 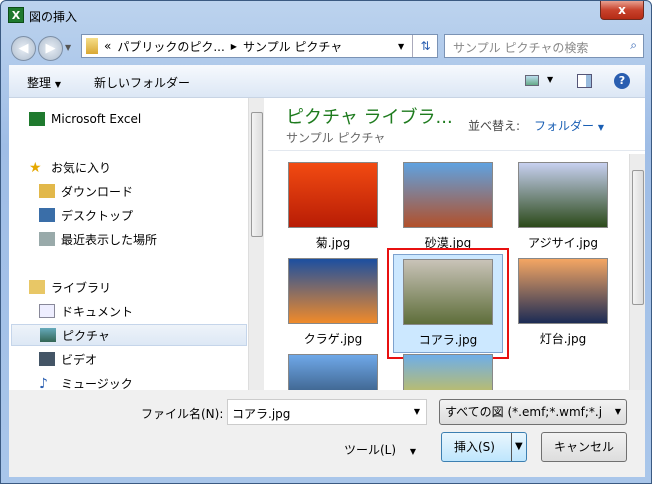 What do you see at coordinates (149, 215) in the screenshot?
I see `nav-desktop: デスクトップ` at bounding box center [149, 215].